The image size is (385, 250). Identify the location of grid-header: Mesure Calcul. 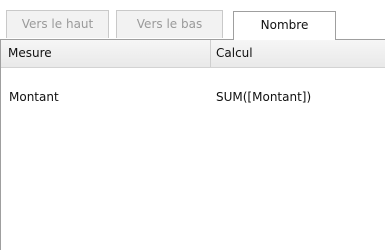
(193, 54).